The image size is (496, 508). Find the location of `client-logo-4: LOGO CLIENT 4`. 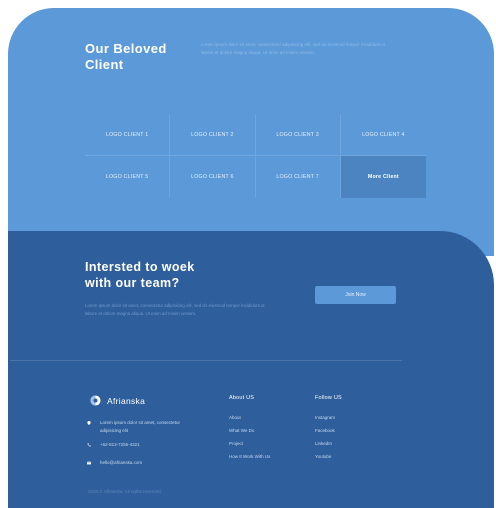

client-logo-4: LOGO CLIENT 4 is located at coordinates (383, 135).